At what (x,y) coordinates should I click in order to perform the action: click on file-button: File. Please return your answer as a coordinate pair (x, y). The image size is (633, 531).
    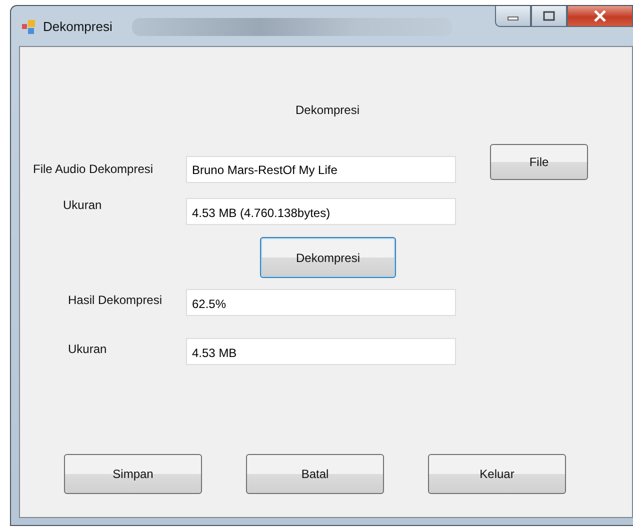
    Looking at the image, I should click on (539, 162).